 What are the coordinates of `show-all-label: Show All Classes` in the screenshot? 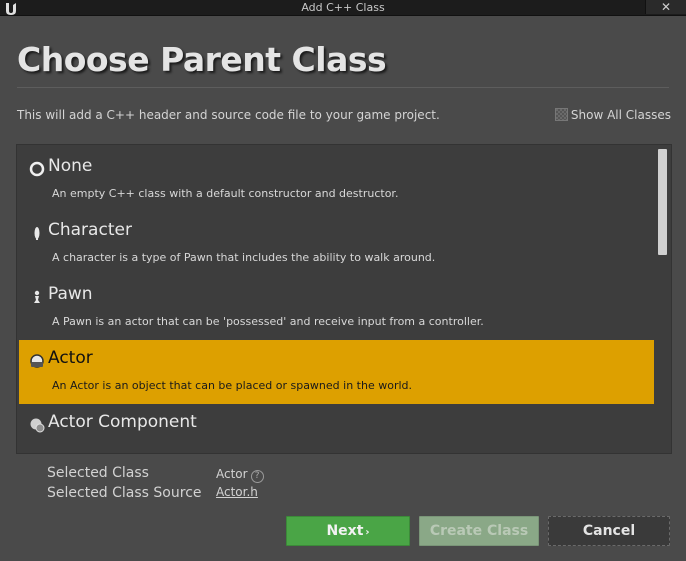 It's located at (620, 115).